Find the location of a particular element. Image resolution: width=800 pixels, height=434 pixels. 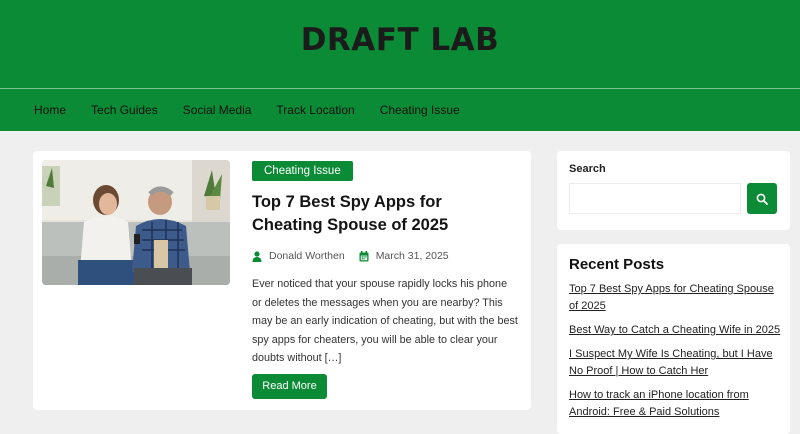

read-more-button: Read More is located at coordinates (289, 386).